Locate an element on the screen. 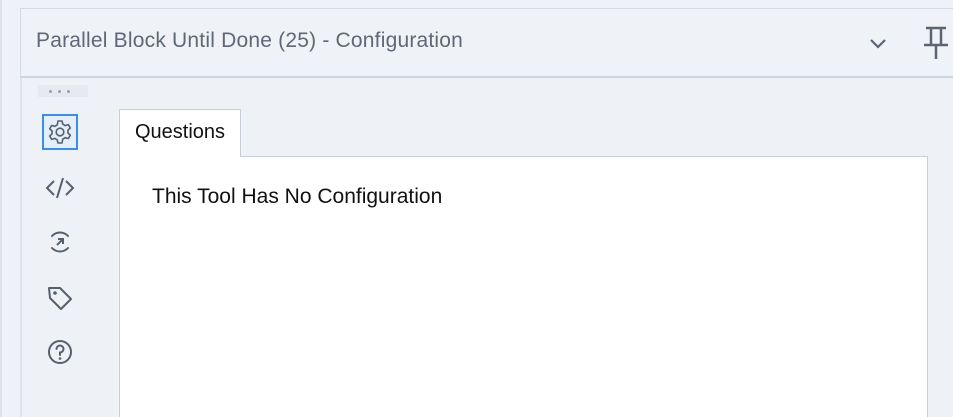 Image resolution: width=953 pixels, height=417 pixels. tag-icon is located at coordinates (60, 298).